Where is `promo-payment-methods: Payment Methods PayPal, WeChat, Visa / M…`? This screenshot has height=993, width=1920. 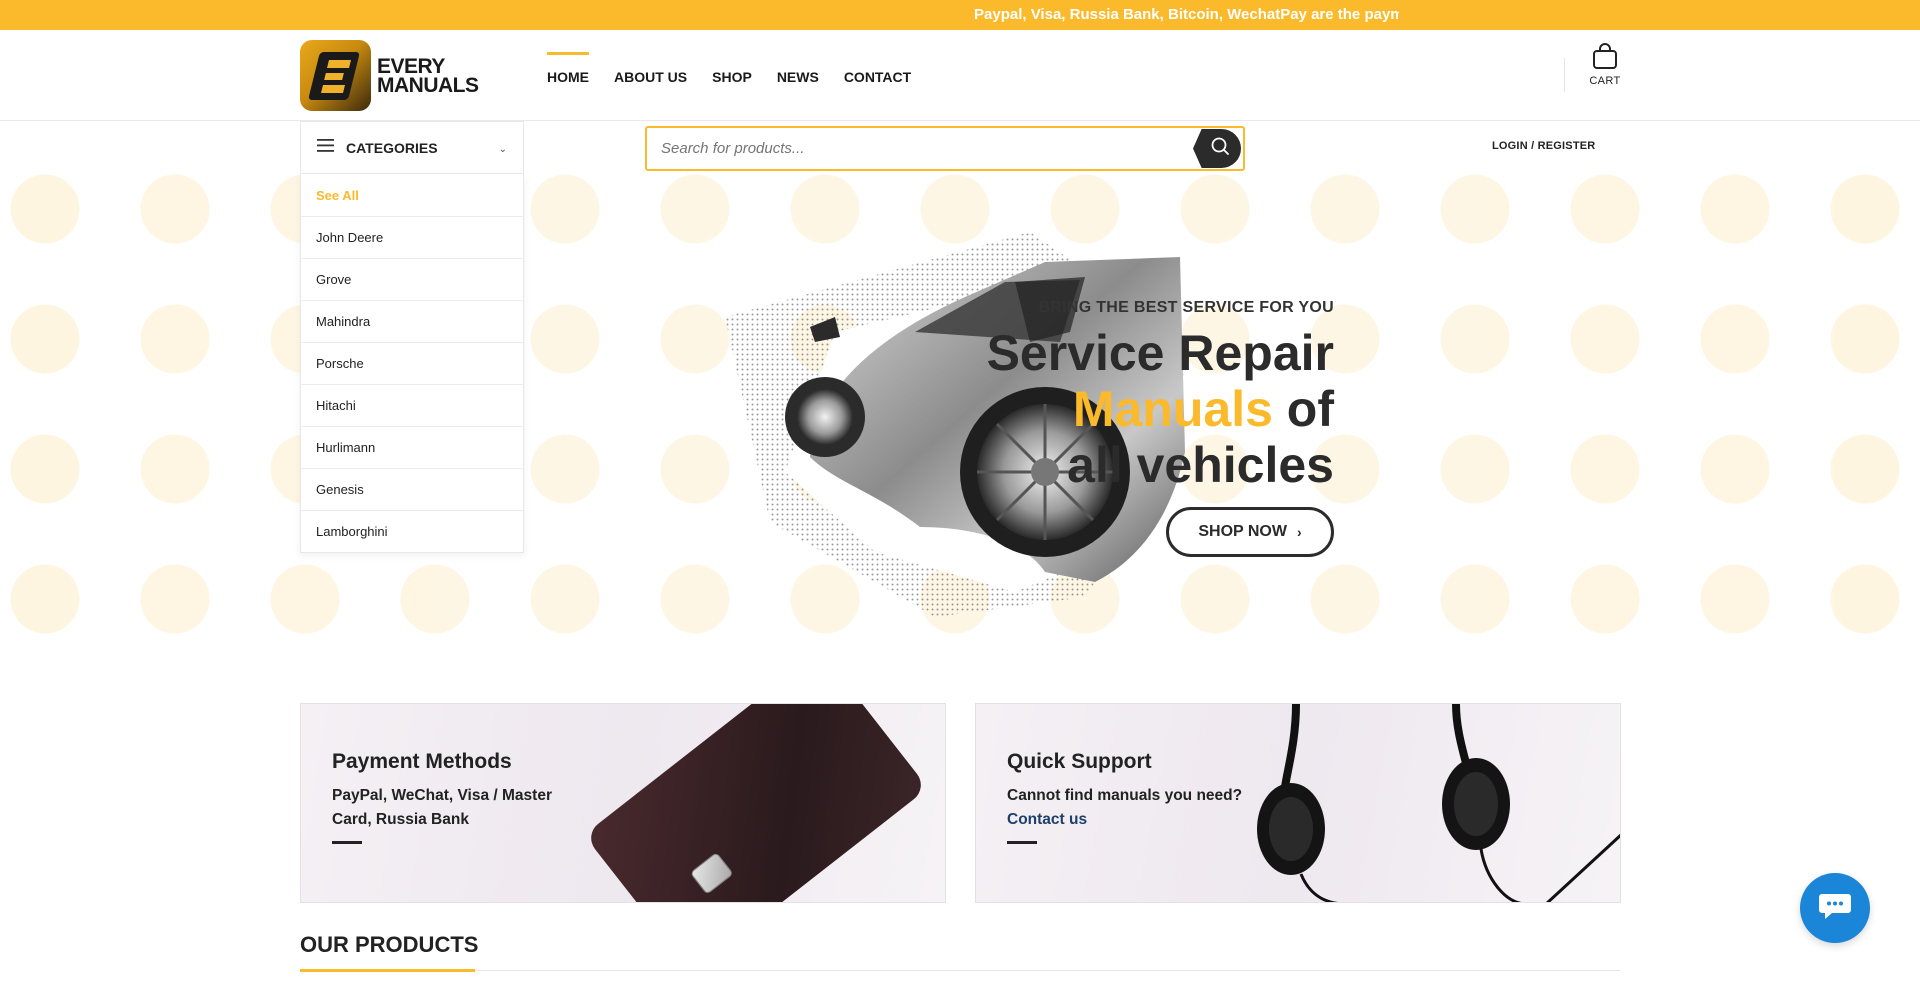
promo-payment-methods: Payment Methods PayPal, WeChat, Visa / M… is located at coordinates (623, 803).